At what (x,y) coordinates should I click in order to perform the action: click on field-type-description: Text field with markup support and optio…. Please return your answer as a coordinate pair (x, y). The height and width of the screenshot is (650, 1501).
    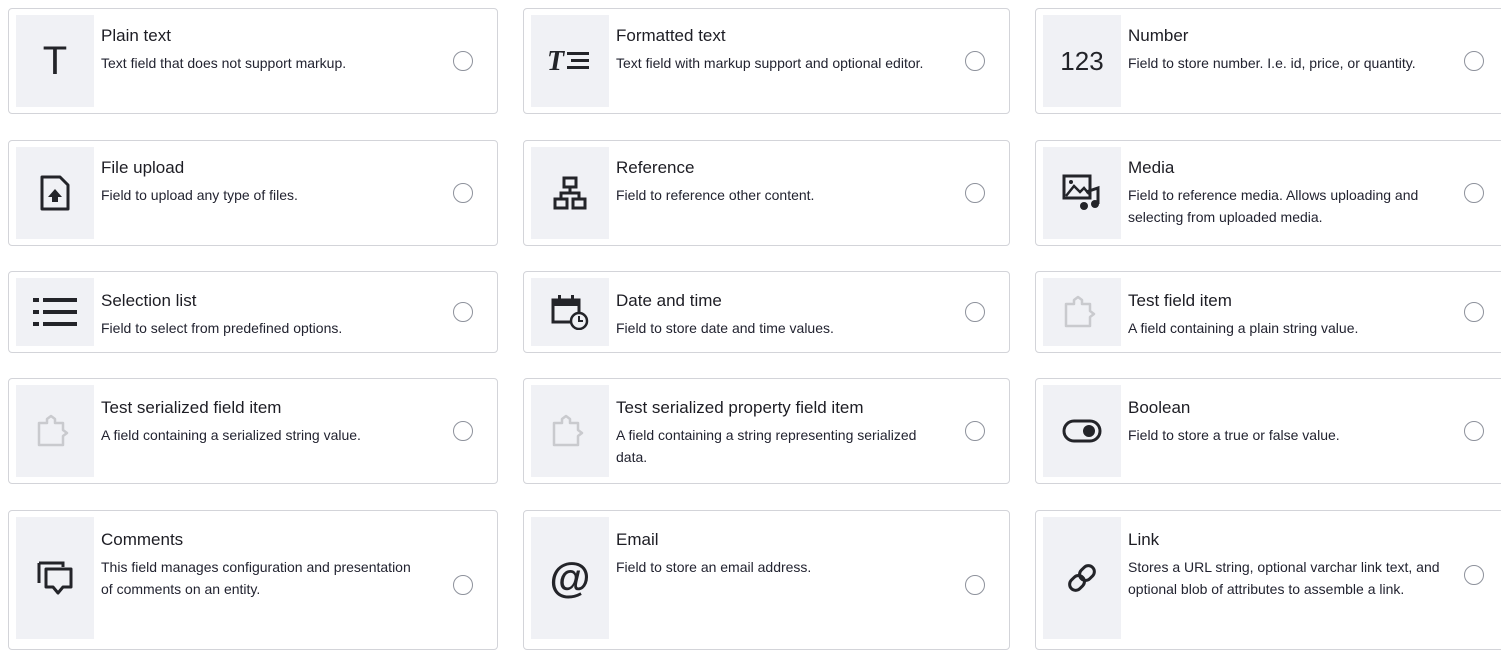
    Looking at the image, I should click on (770, 63).